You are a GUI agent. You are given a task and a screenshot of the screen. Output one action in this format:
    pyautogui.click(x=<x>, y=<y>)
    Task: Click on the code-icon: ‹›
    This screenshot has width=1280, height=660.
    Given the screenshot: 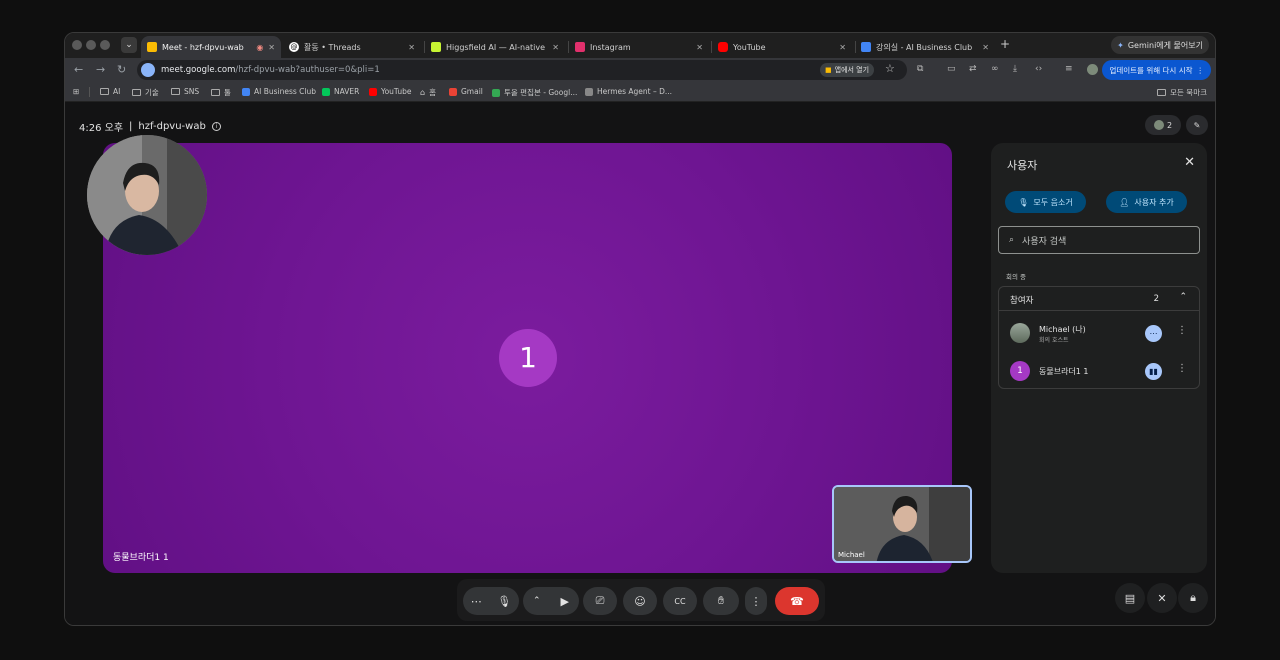 What is the action you would take?
    pyautogui.click(x=1038, y=69)
    